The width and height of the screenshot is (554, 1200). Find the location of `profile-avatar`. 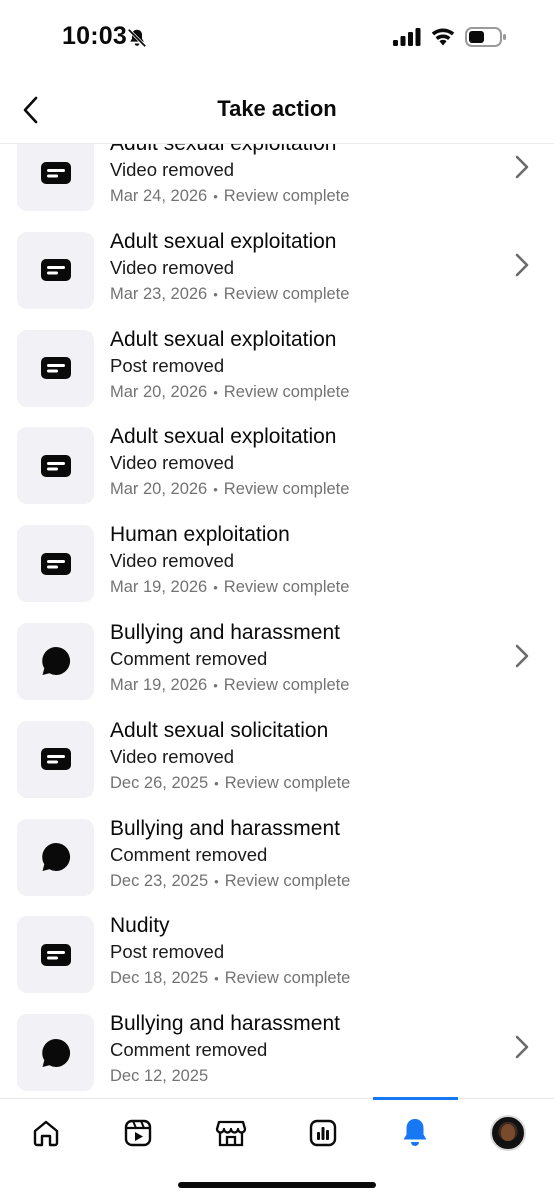

profile-avatar is located at coordinates (508, 1133).